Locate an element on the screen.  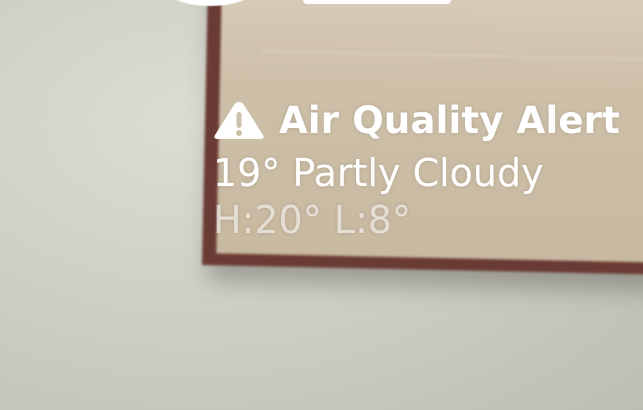
air-quality-alert-row: Air Quality Alert is located at coordinates (416, 120).